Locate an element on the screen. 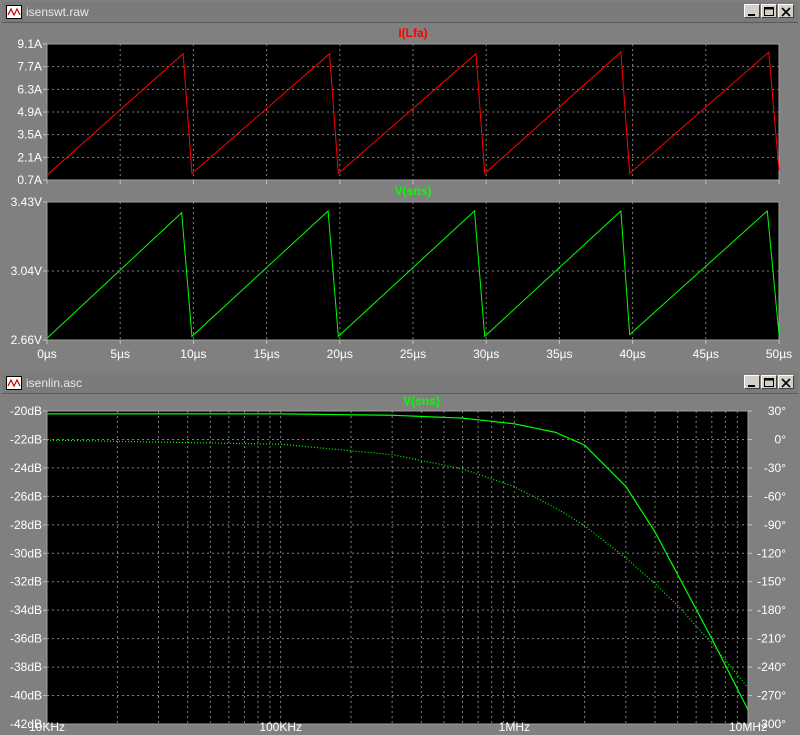 Image resolution: width=800 pixels, height=735 pixels. y-tick-label-left: -38dB is located at coordinates (26, 667).